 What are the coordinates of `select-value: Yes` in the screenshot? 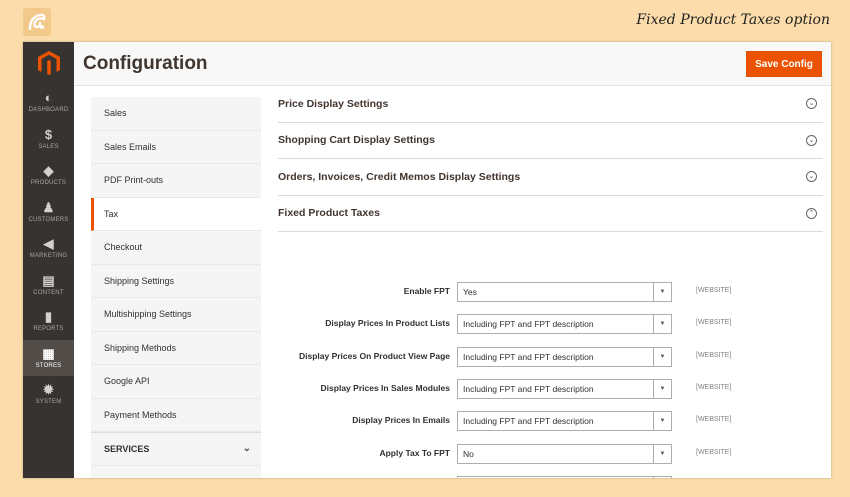 It's located at (470, 292).